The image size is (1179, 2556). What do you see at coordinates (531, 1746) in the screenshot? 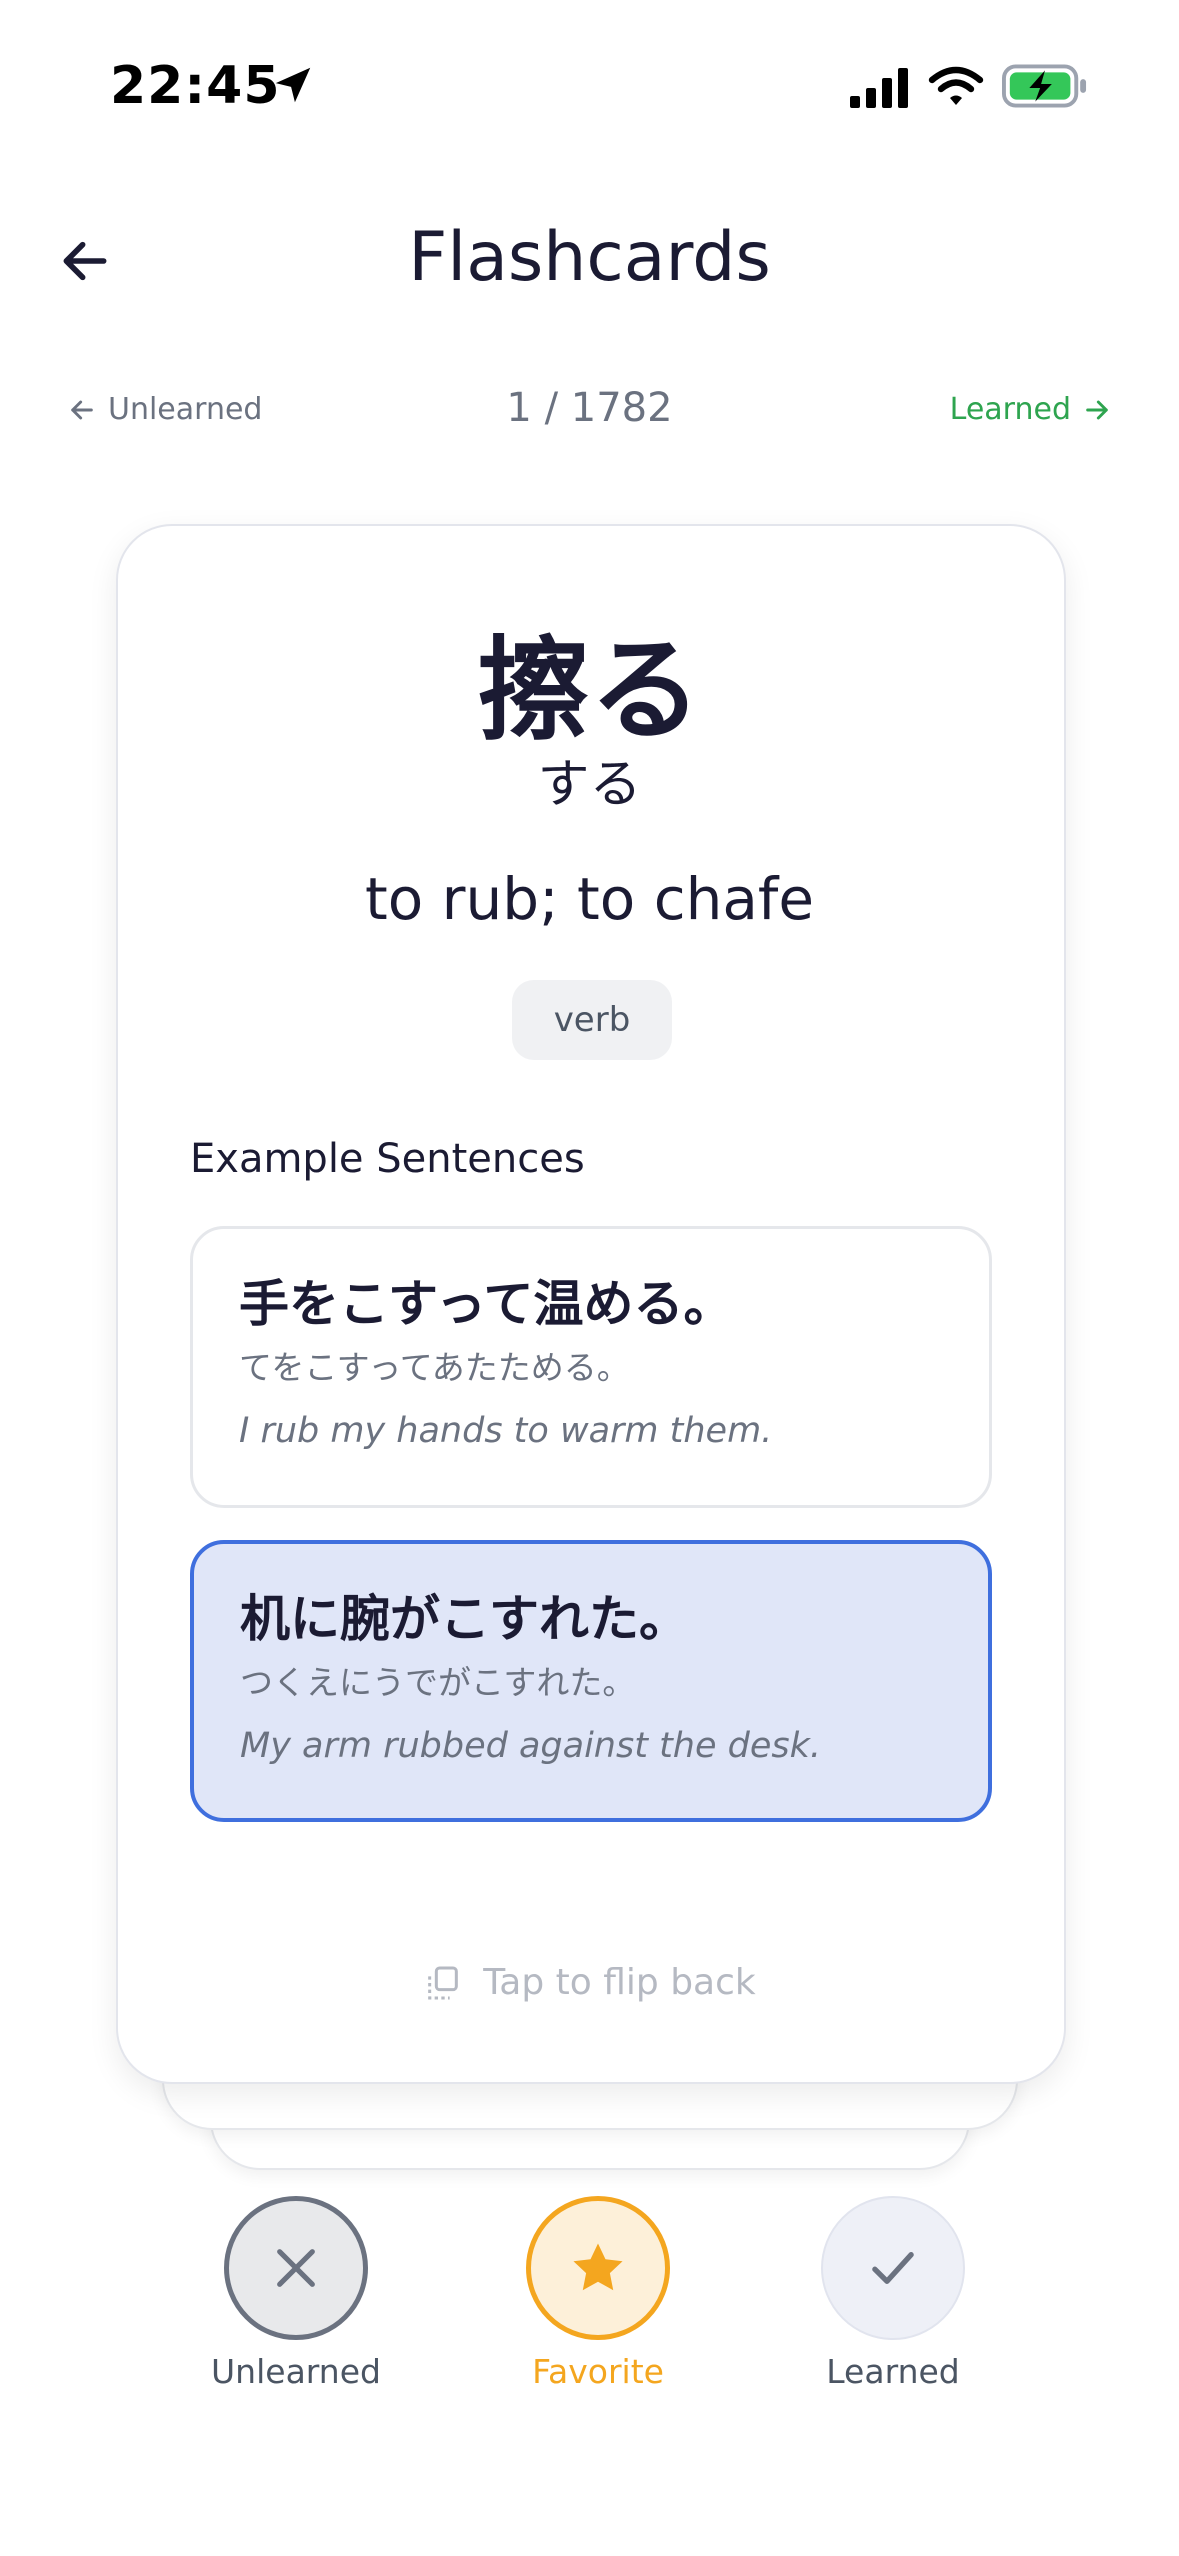
I see `example-english: My arm rubbed against the desk.` at bounding box center [531, 1746].